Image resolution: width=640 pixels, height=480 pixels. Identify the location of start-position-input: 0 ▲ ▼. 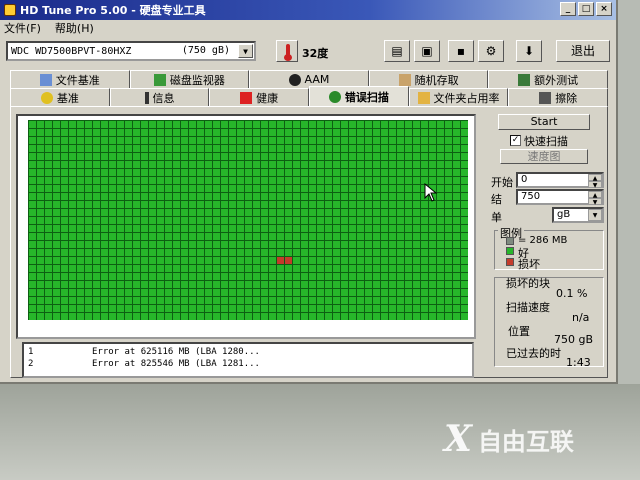
(560, 180).